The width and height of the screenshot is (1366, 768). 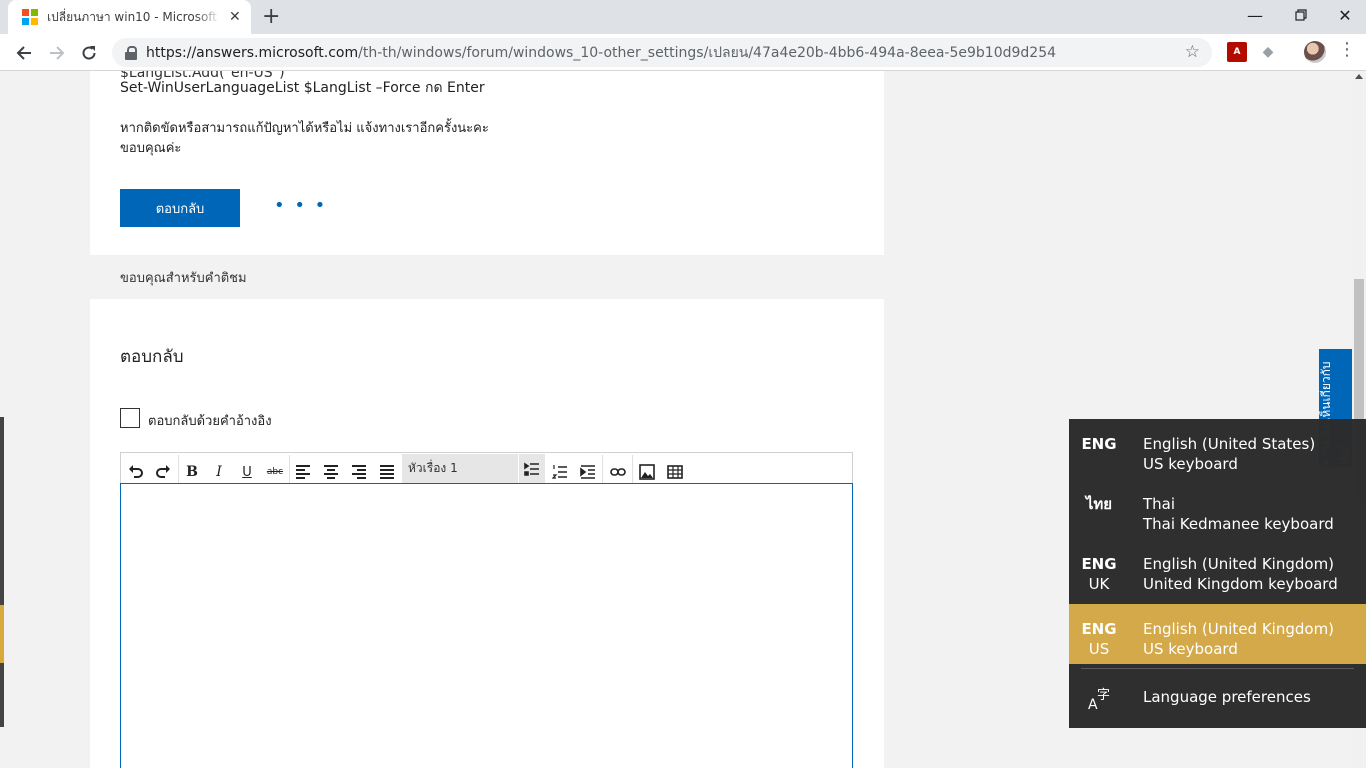 What do you see at coordinates (219, 472) in the screenshot?
I see `italic-icon: I` at bounding box center [219, 472].